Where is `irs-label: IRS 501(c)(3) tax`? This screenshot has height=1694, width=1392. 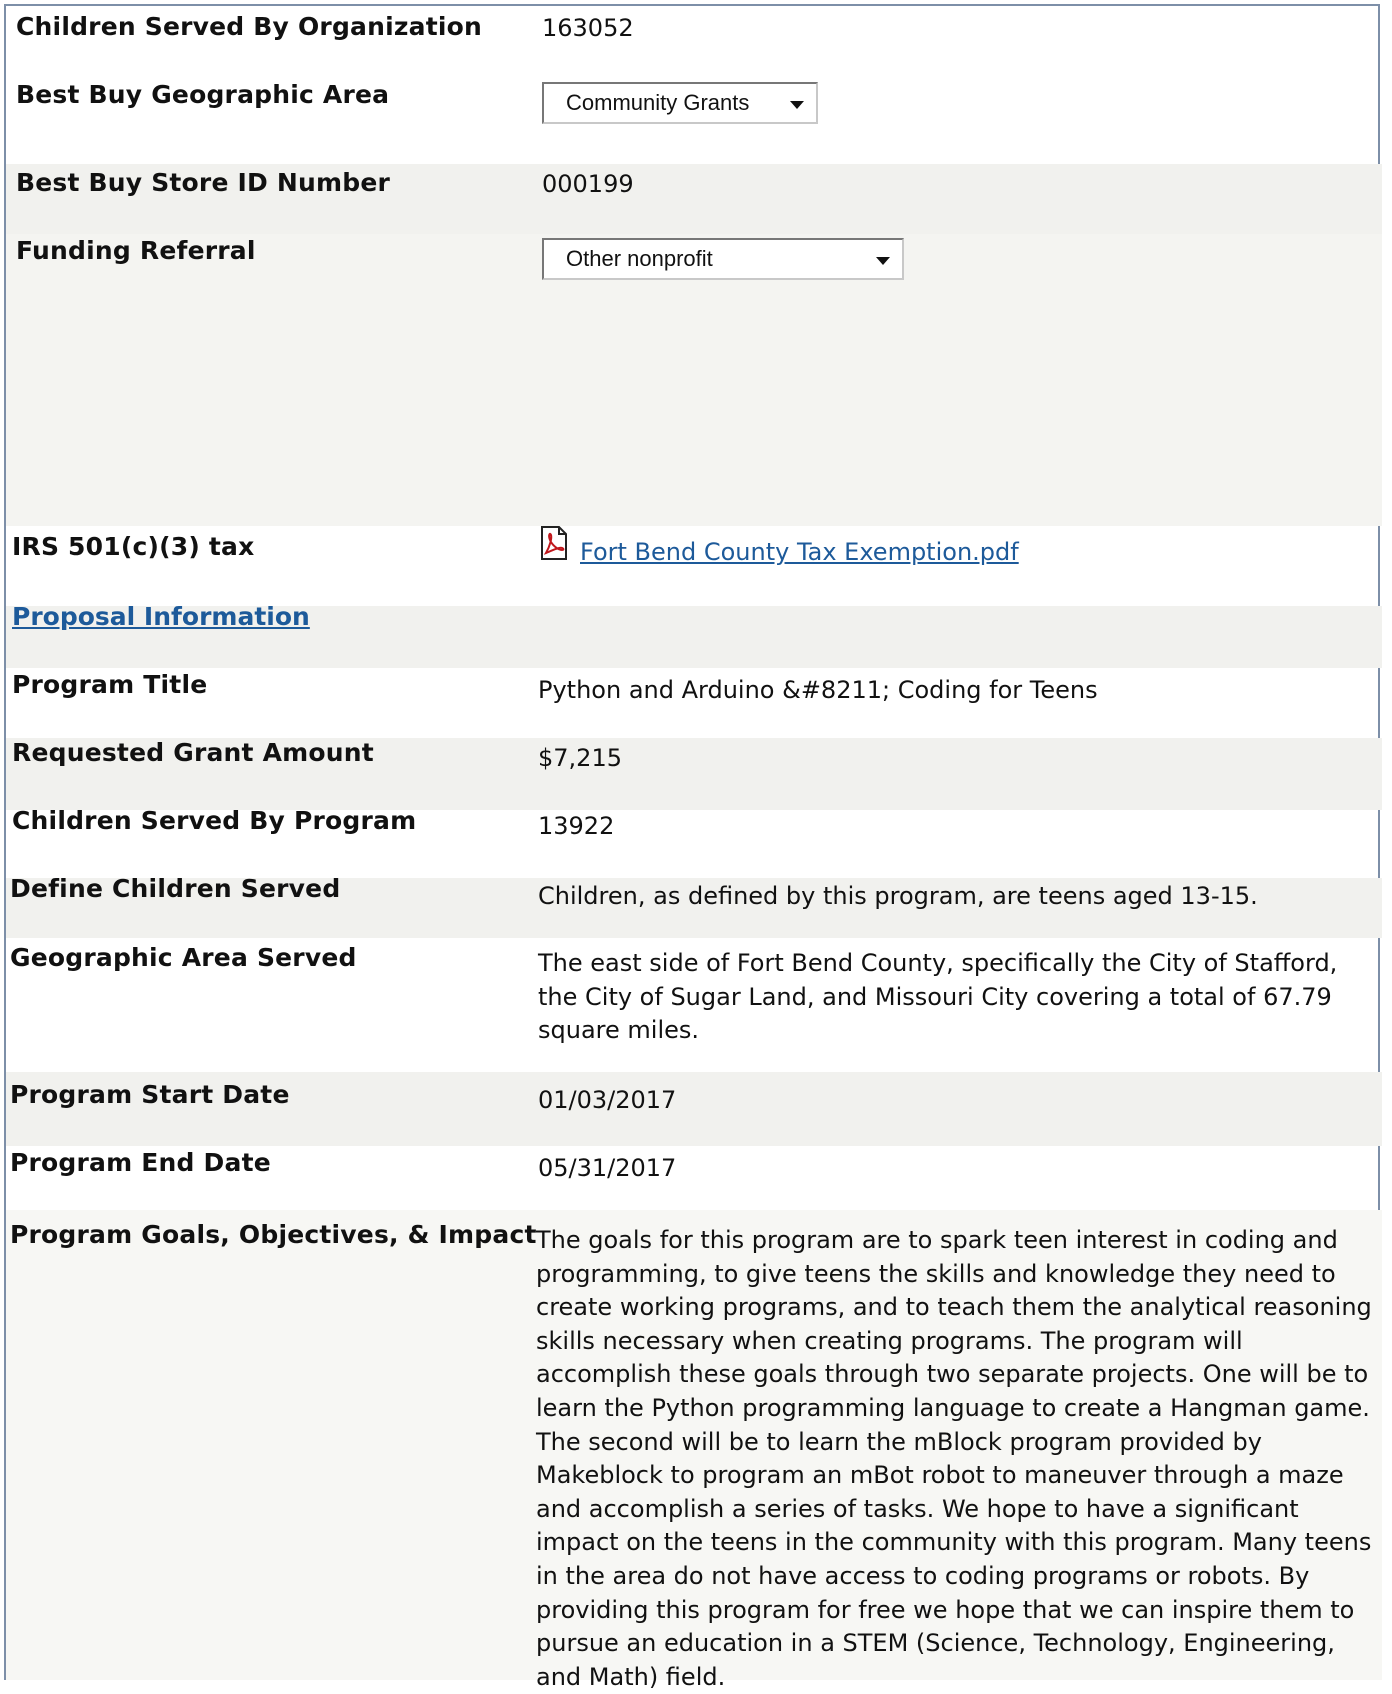 irs-label: IRS 501(c)(3) tax is located at coordinates (133, 546).